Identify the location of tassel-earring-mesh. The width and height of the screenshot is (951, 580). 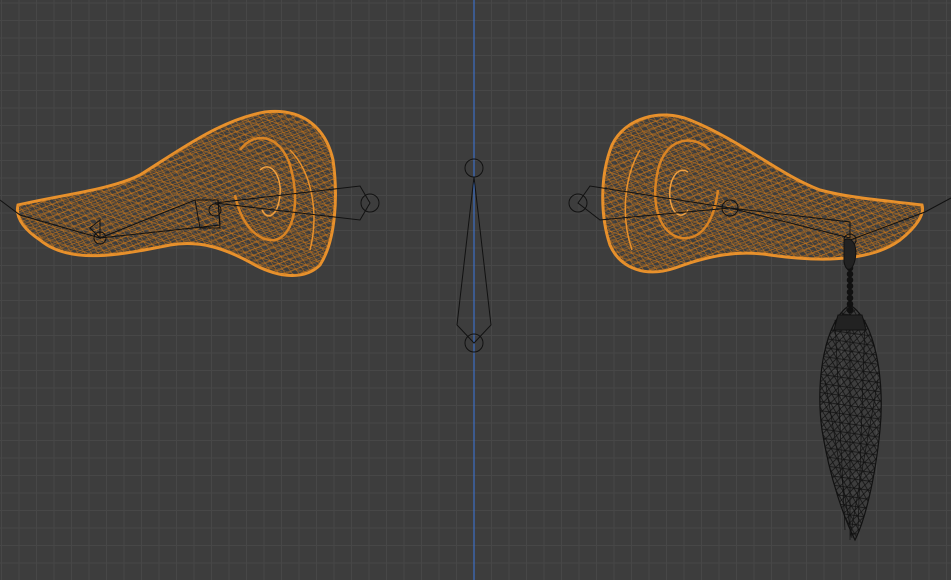
(850, 390).